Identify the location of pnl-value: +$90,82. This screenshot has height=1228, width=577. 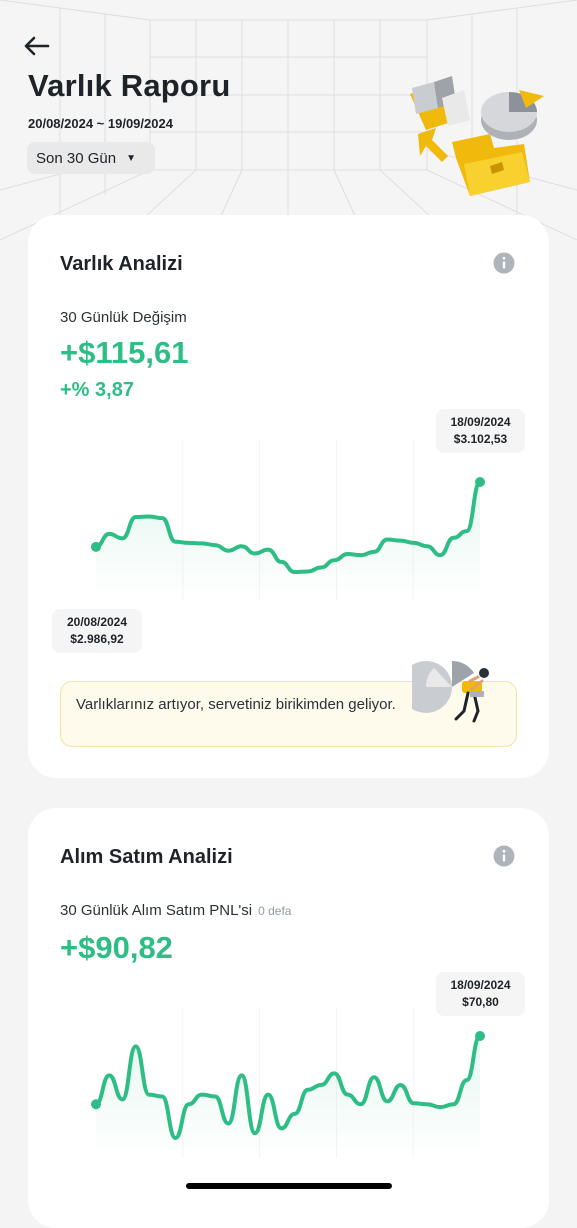
(116, 947).